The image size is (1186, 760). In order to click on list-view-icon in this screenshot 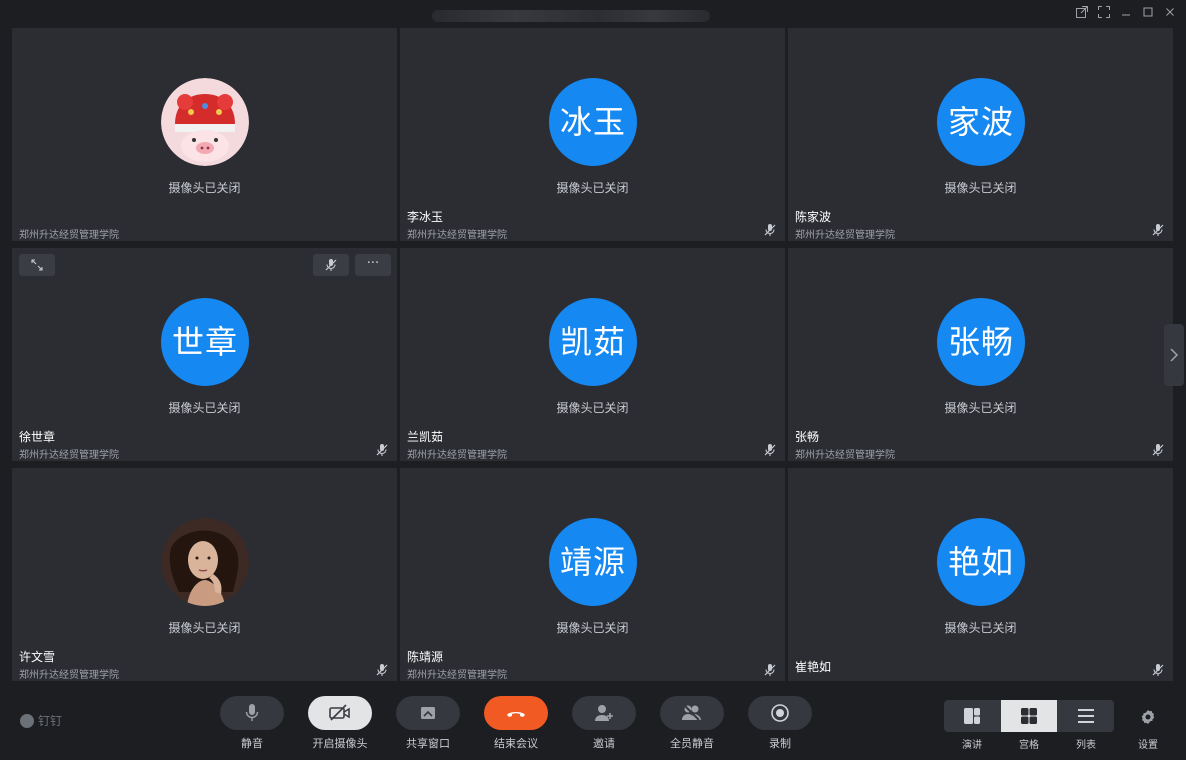, I will do `click(1086, 716)`.